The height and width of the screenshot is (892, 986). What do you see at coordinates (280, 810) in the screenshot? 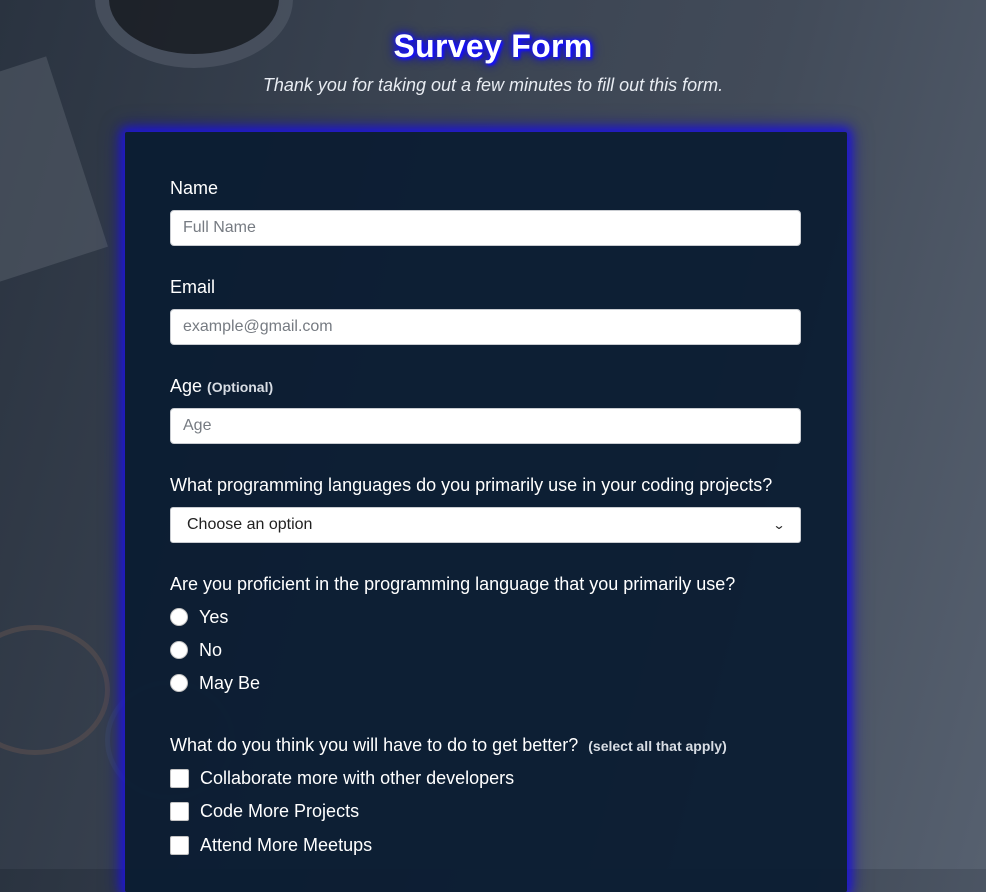
I see `checkbox-label: Code More Projects` at bounding box center [280, 810].